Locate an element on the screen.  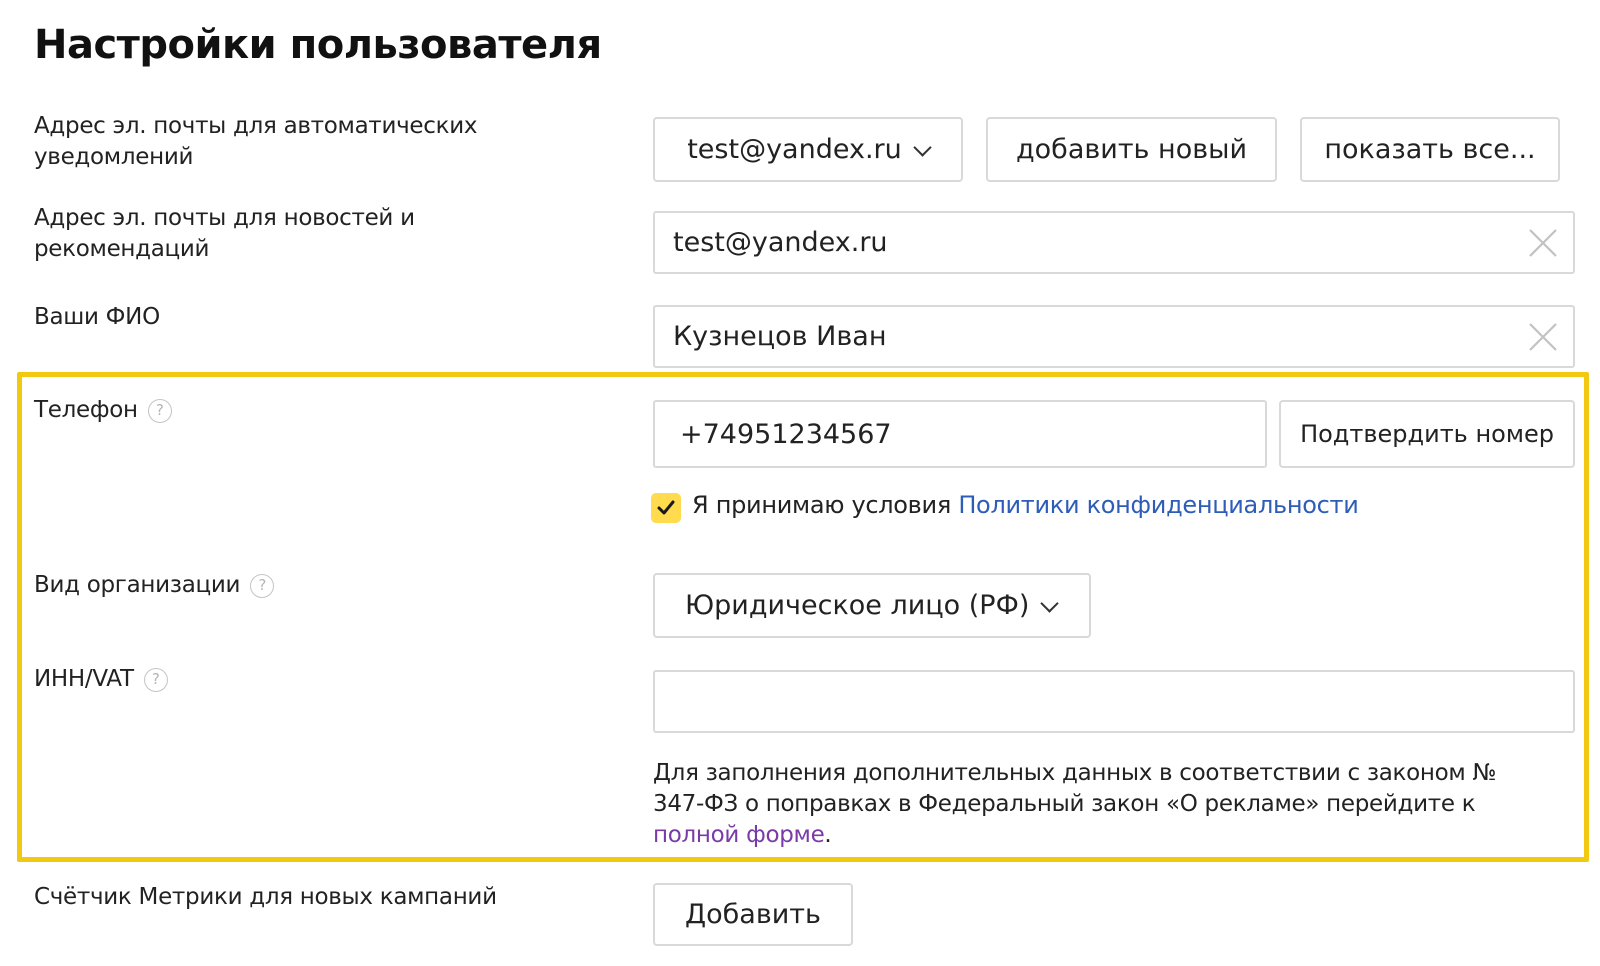
consent-checkbox is located at coordinates (666, 508).